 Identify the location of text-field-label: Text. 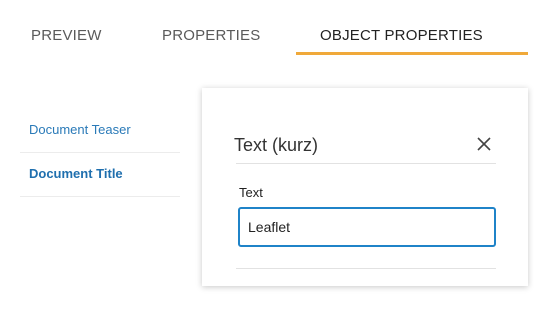
(251, 192).